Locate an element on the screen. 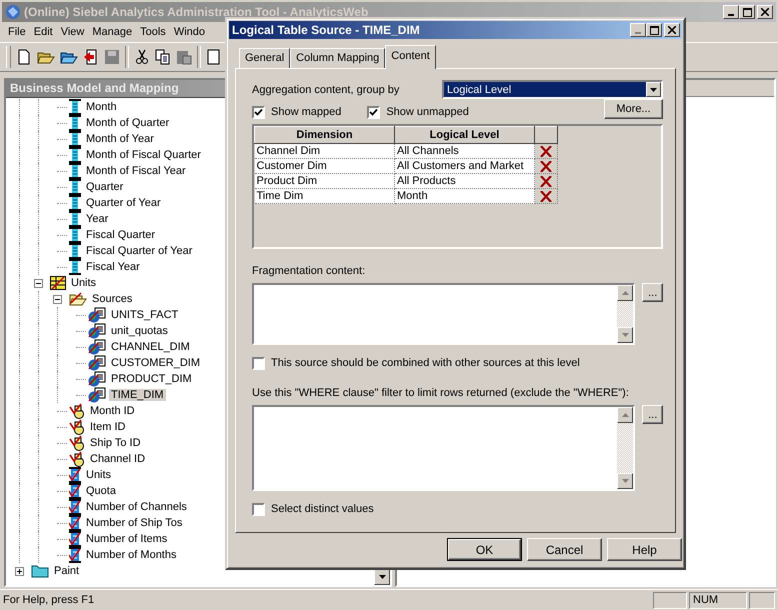 This screenshot has width=778, height=610. table-cell: Product Dim is located at coordinates (324, 181).